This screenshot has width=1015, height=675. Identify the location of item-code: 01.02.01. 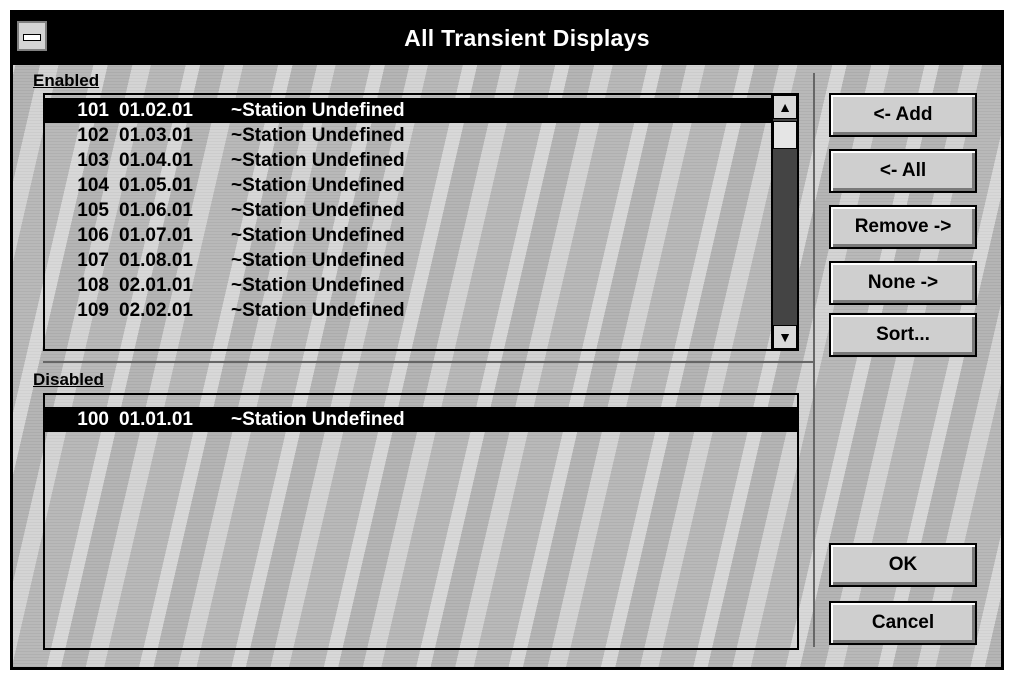
(156, 110).